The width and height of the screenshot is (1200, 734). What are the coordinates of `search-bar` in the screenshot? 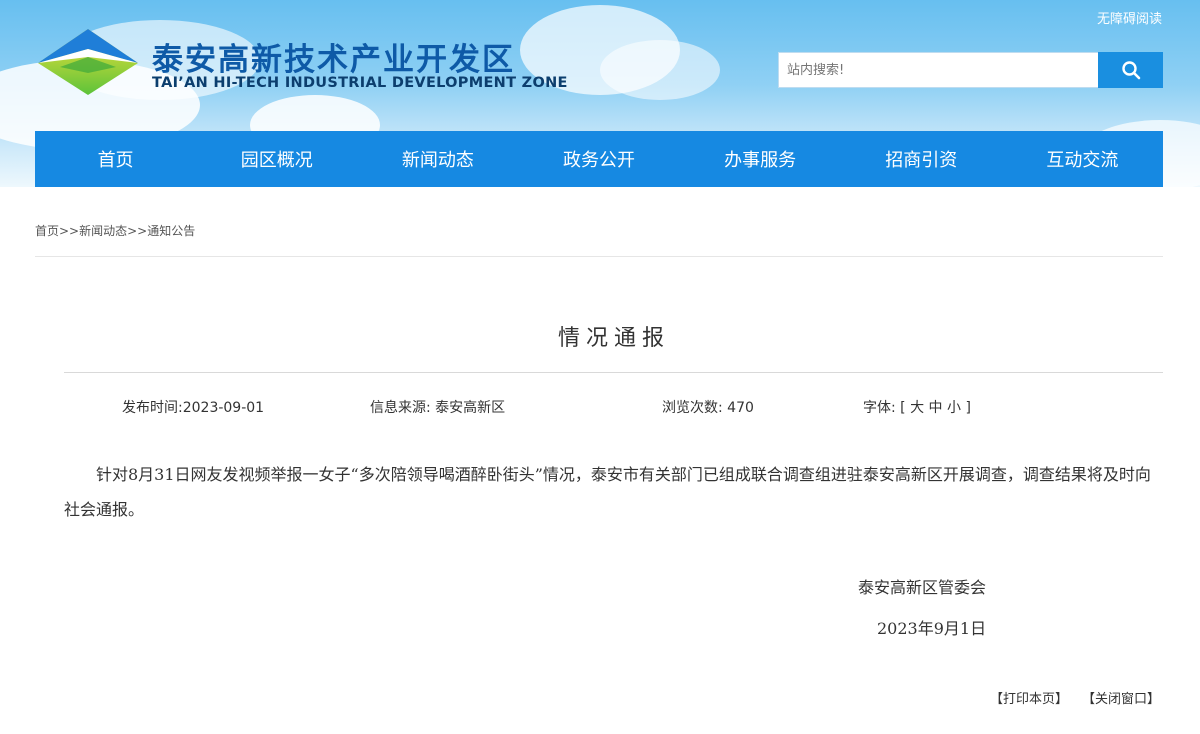 It's located at (970, 70).